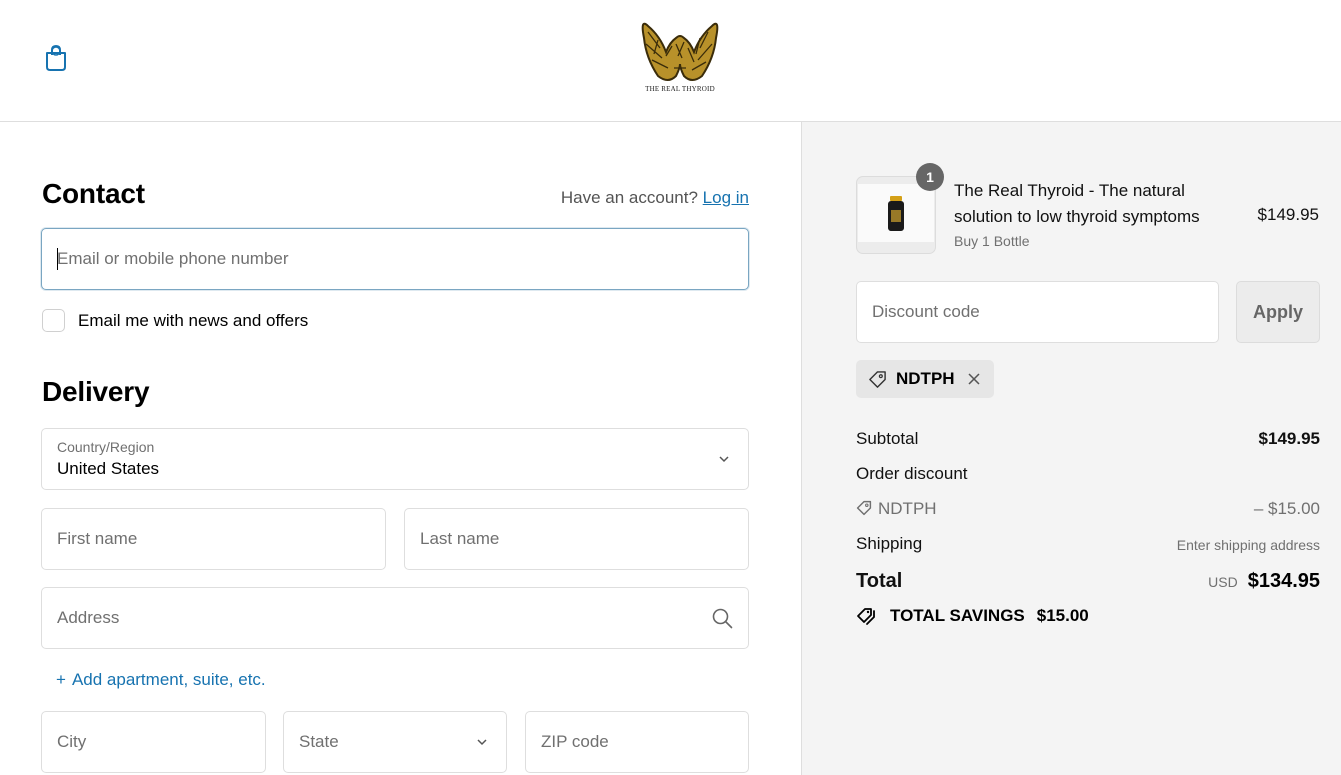 This screenshot has width=1341, height=775. I want to click on subtotal-row: Subtotal $149.95, so click(1088, 439).